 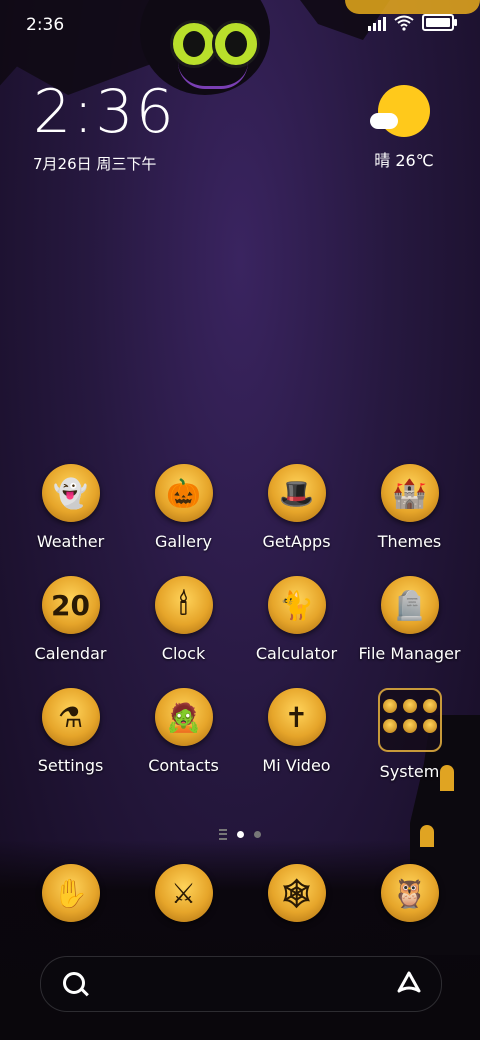 What do you see at coordinates (183, 541) in the screenshot?
I see `app-label: Gallery` at bounding box center [183, 541].